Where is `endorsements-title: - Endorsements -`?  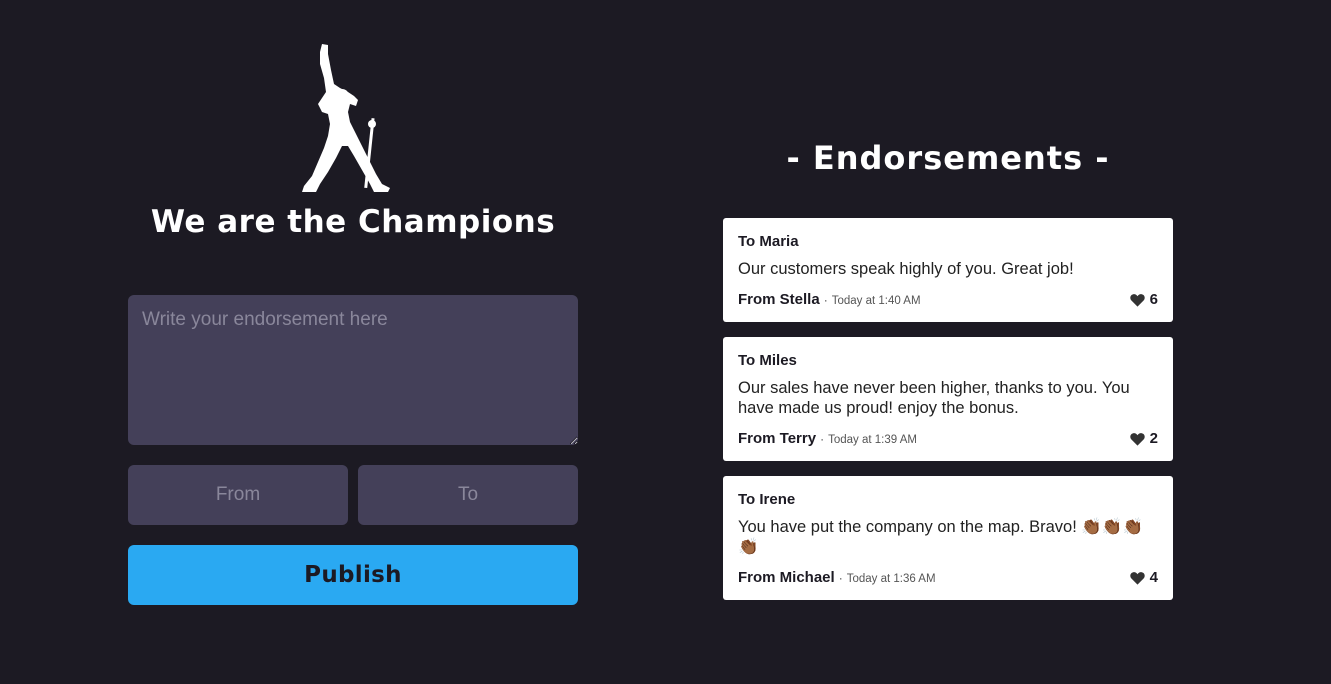
endorsements-title: - Endorsements - is located at coordinates (948, 158).